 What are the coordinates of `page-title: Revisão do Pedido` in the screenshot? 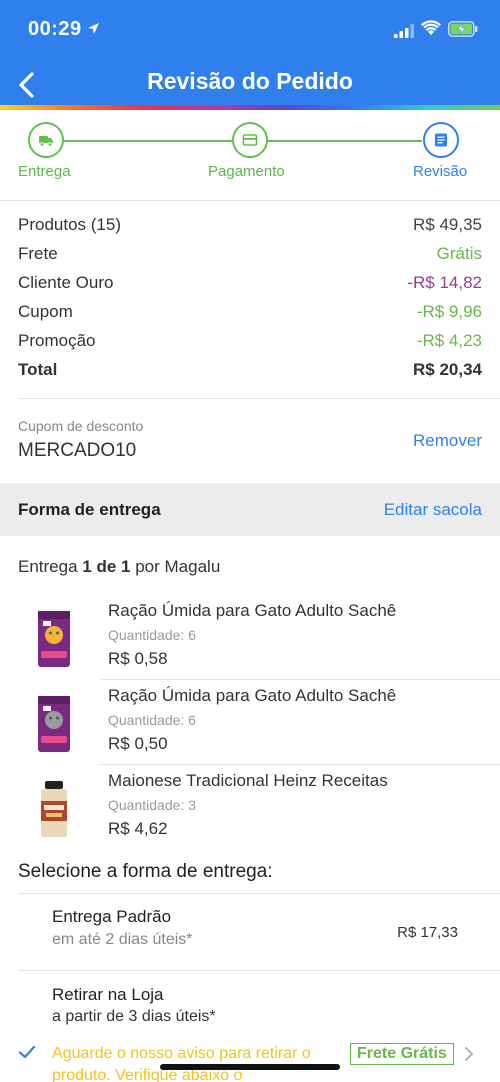 It's located at (250, 81).